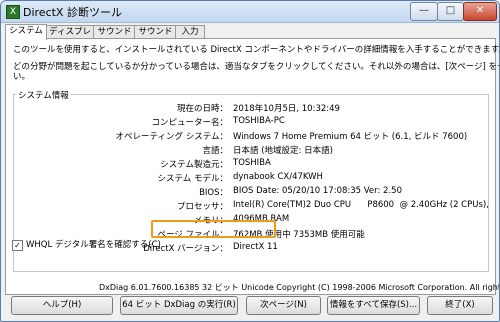 This screenshot has height=322, width=500. I want to click on info-label: プロセッサ：, so click(202, 207).